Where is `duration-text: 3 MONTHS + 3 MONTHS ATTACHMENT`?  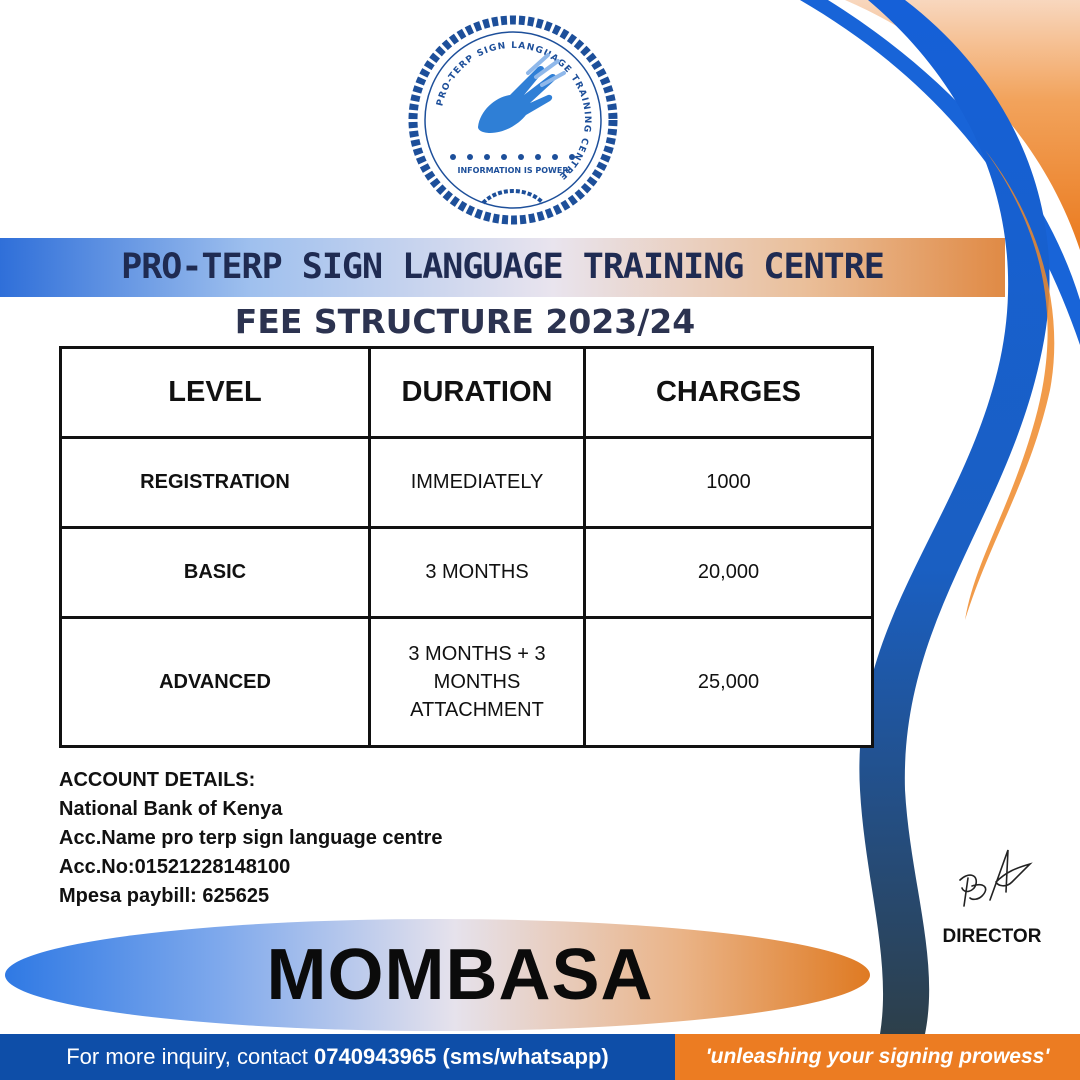 duration-text: 3 MONTHS + 3 MONTHS ATTACHMENT is located at coordinates (477, 682).